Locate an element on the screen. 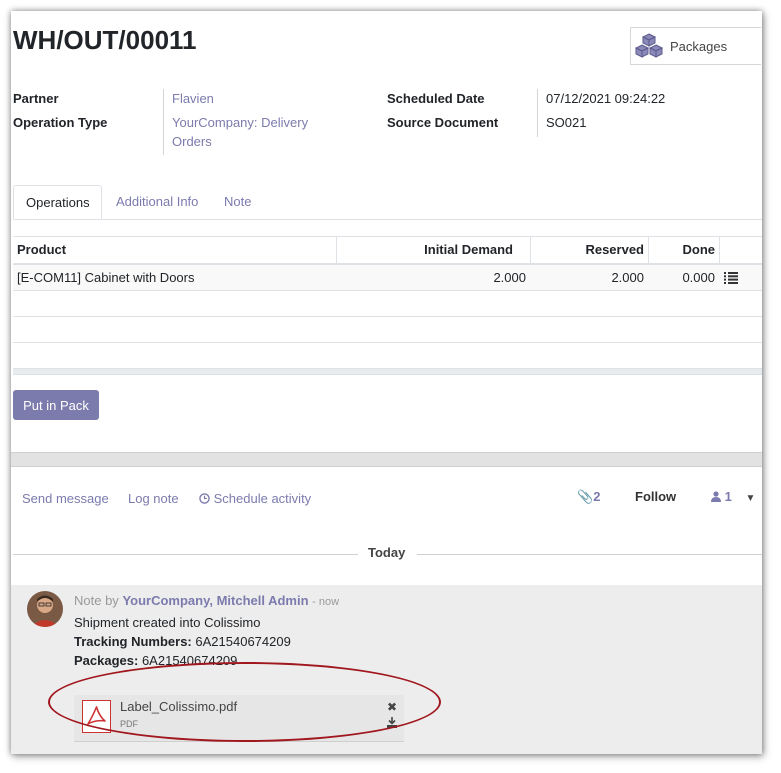 The image size is (781, 773). attachment-card: Label_Colissimo.pdf PDF ✖ is located at coordinates (239, 718).